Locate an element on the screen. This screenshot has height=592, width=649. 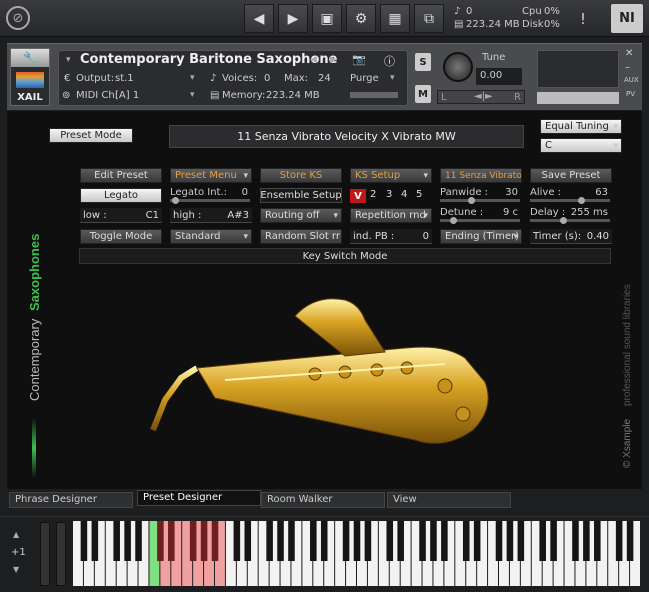
tab-room-walker: Room Walker is located at coordinates (323, 500).